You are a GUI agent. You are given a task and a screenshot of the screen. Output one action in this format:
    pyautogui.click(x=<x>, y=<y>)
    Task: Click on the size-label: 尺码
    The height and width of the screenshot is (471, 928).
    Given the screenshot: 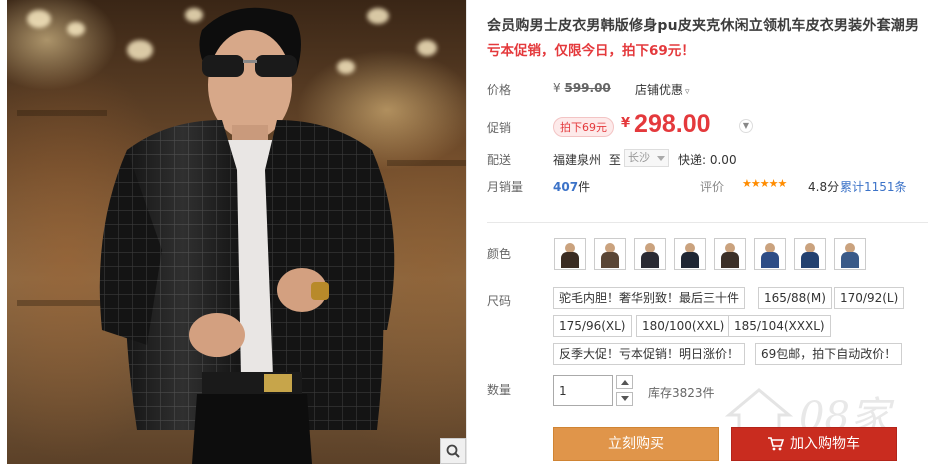 What is the action you would take?
    pyautogui.click(x=499, y=301)
    